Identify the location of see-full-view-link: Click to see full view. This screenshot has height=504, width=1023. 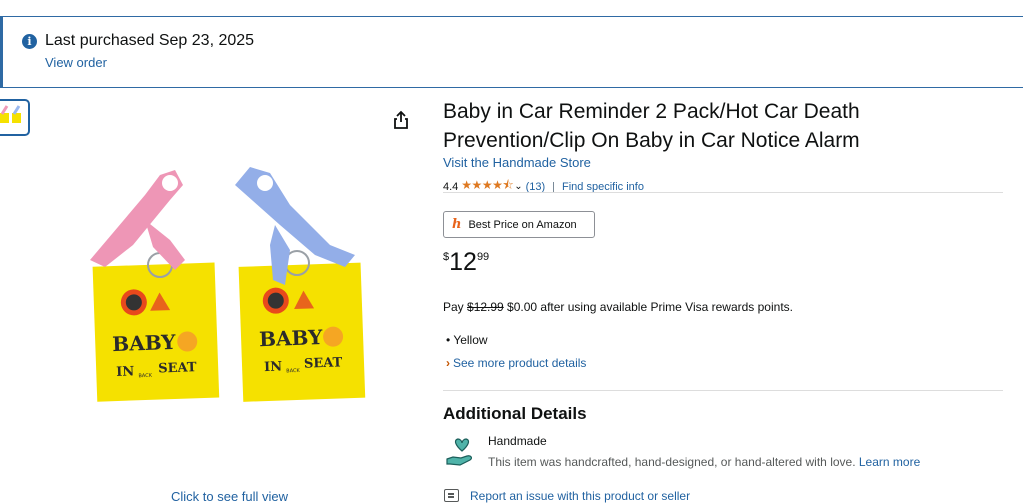
(229, 496).